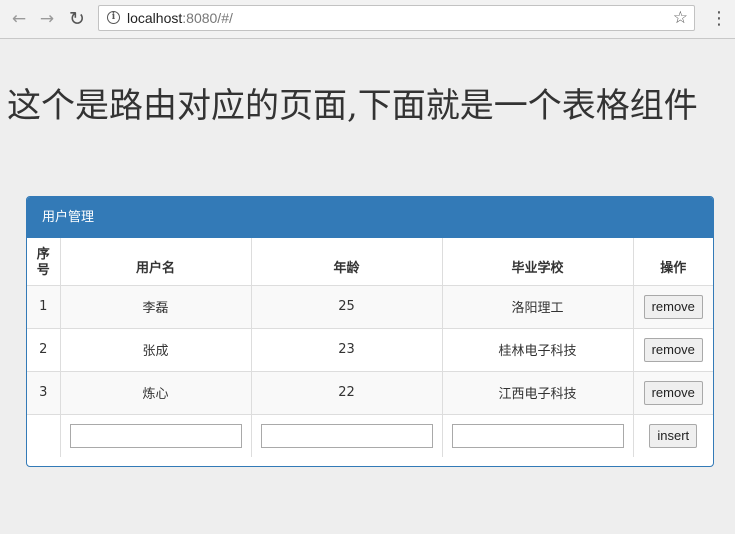 The image size is (735, 534). What do you see at coordinates (396, 18) in the screenshot?
I see `address-bar: i localhost:8080/#/ ☆` at bounding box center [396, 18].